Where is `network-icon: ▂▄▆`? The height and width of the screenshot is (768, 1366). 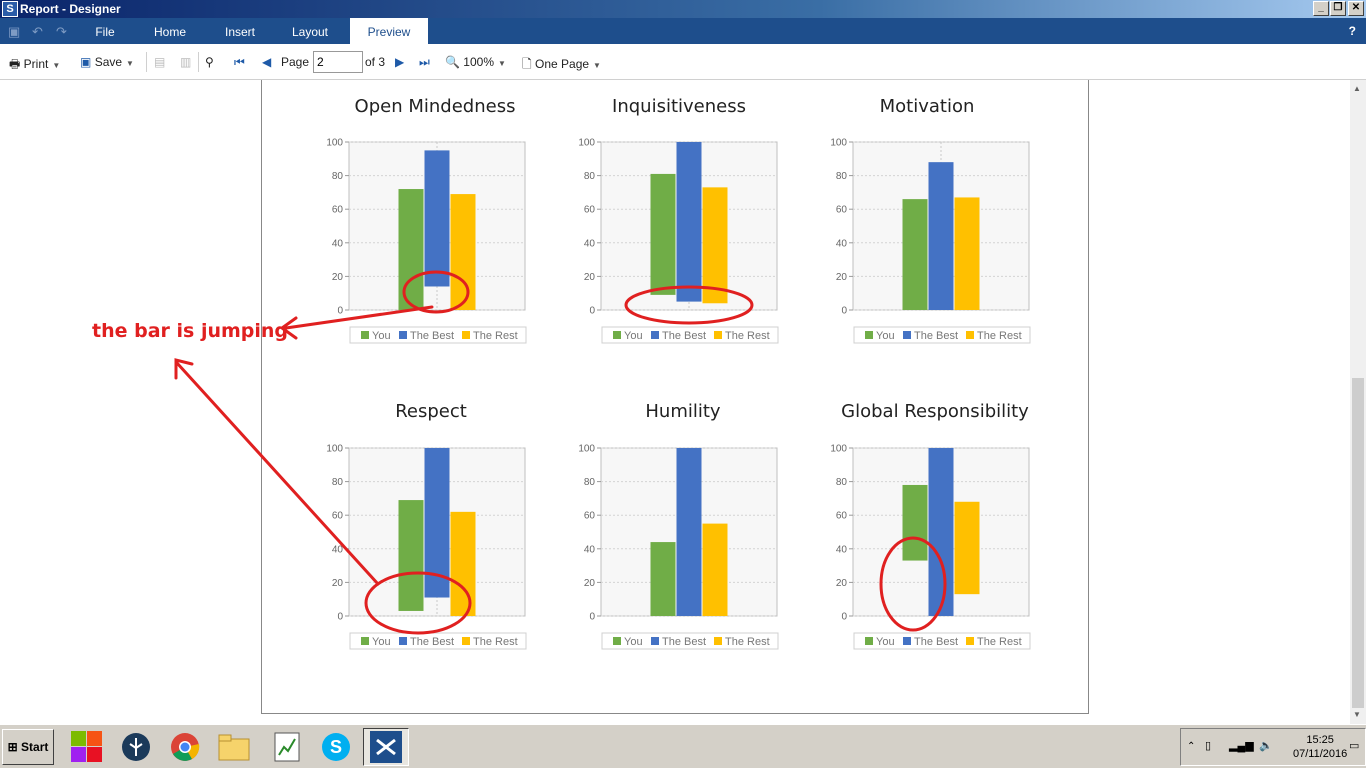
network-icon: ▂▄▆ is located at coordinates (1241, 745).